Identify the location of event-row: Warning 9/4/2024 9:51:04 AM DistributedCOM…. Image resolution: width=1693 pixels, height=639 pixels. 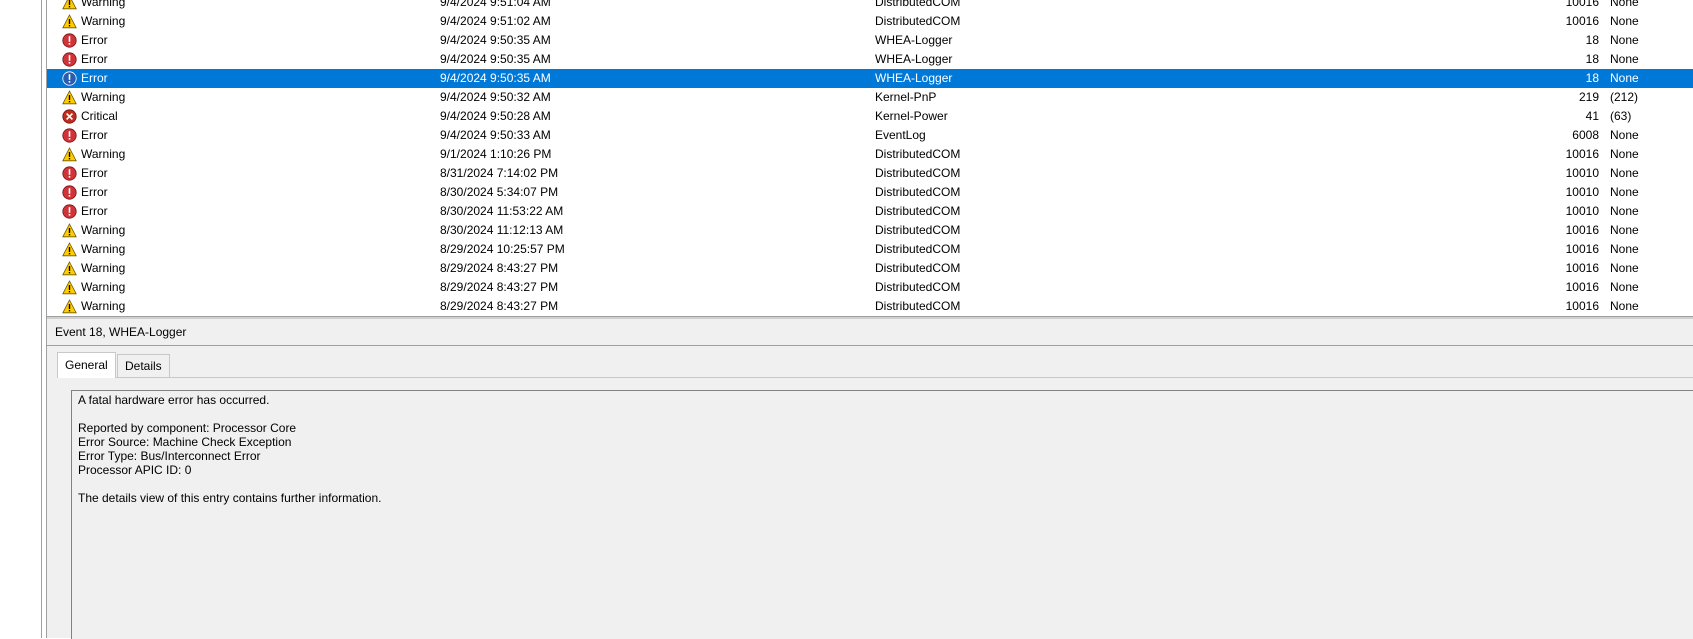
(870, 6).